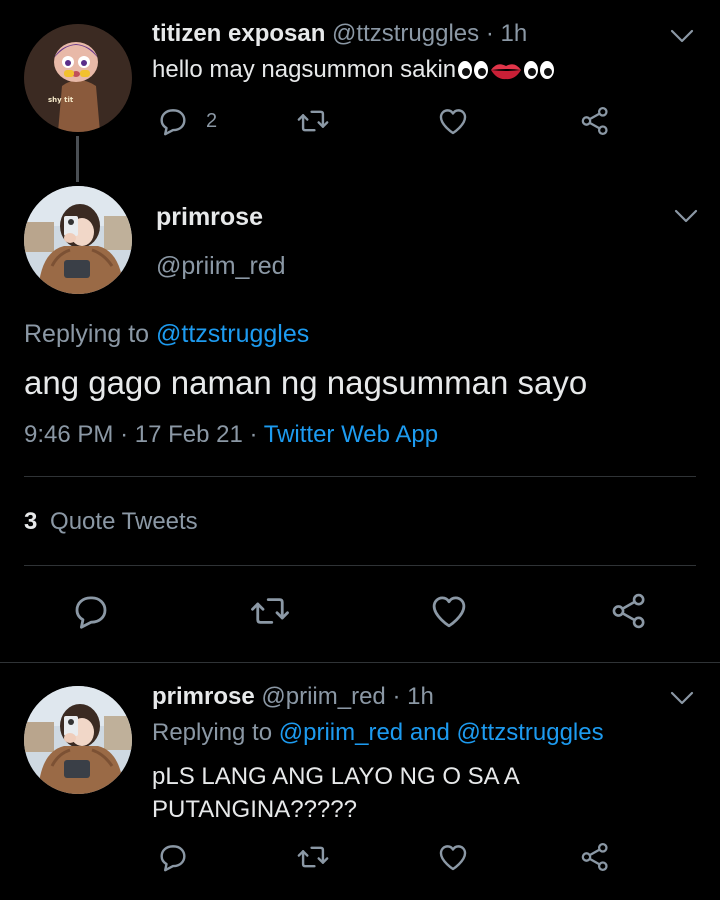 This screenshot has width=720, height=900. I want to click on thread-tweet-actions: 2, so click(360, 124).